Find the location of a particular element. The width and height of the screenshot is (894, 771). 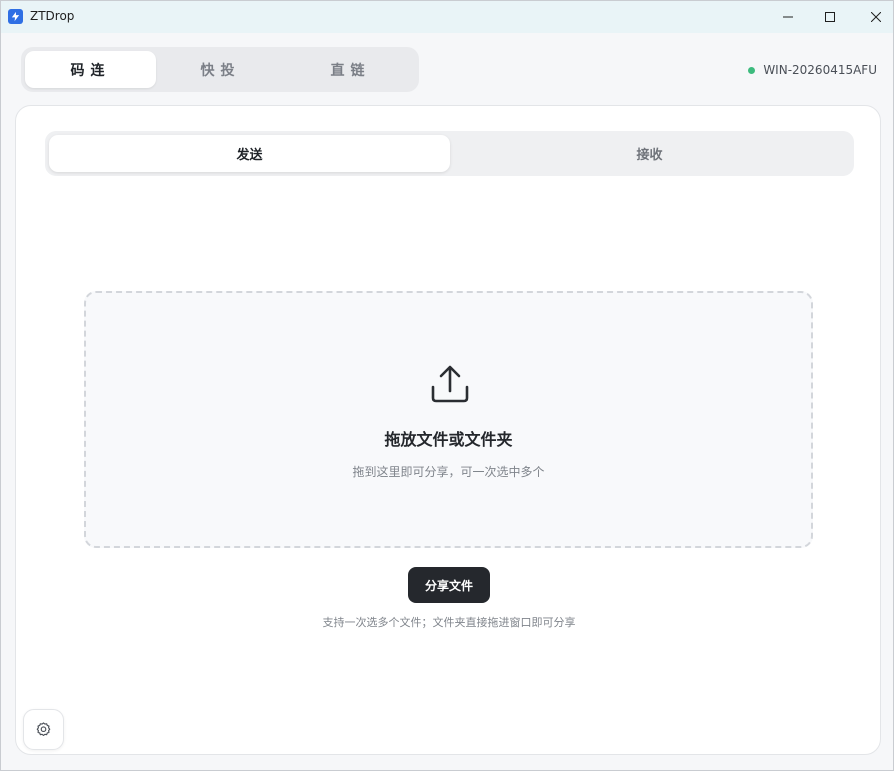

minimize-icon is located at coordinates (788, 17).